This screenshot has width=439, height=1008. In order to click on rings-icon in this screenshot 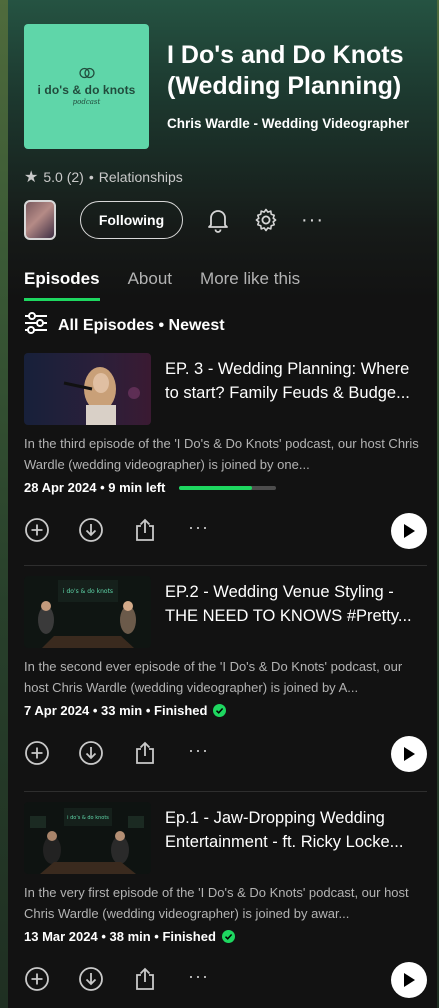, I will do `click(87, 74)`.